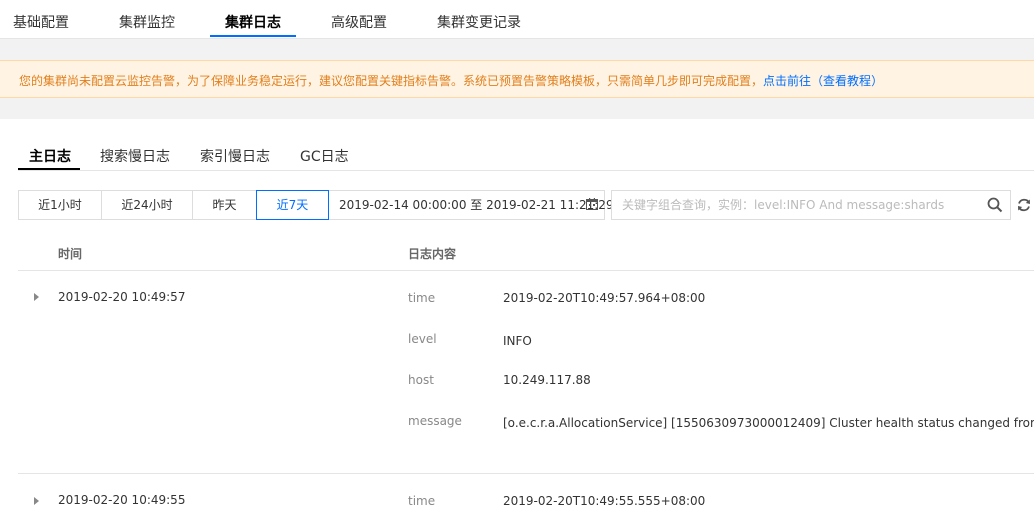  Describe the element at coordinates (224, 205) in the screenshot. I see `range-yesterday-button: 昨天` at that location.